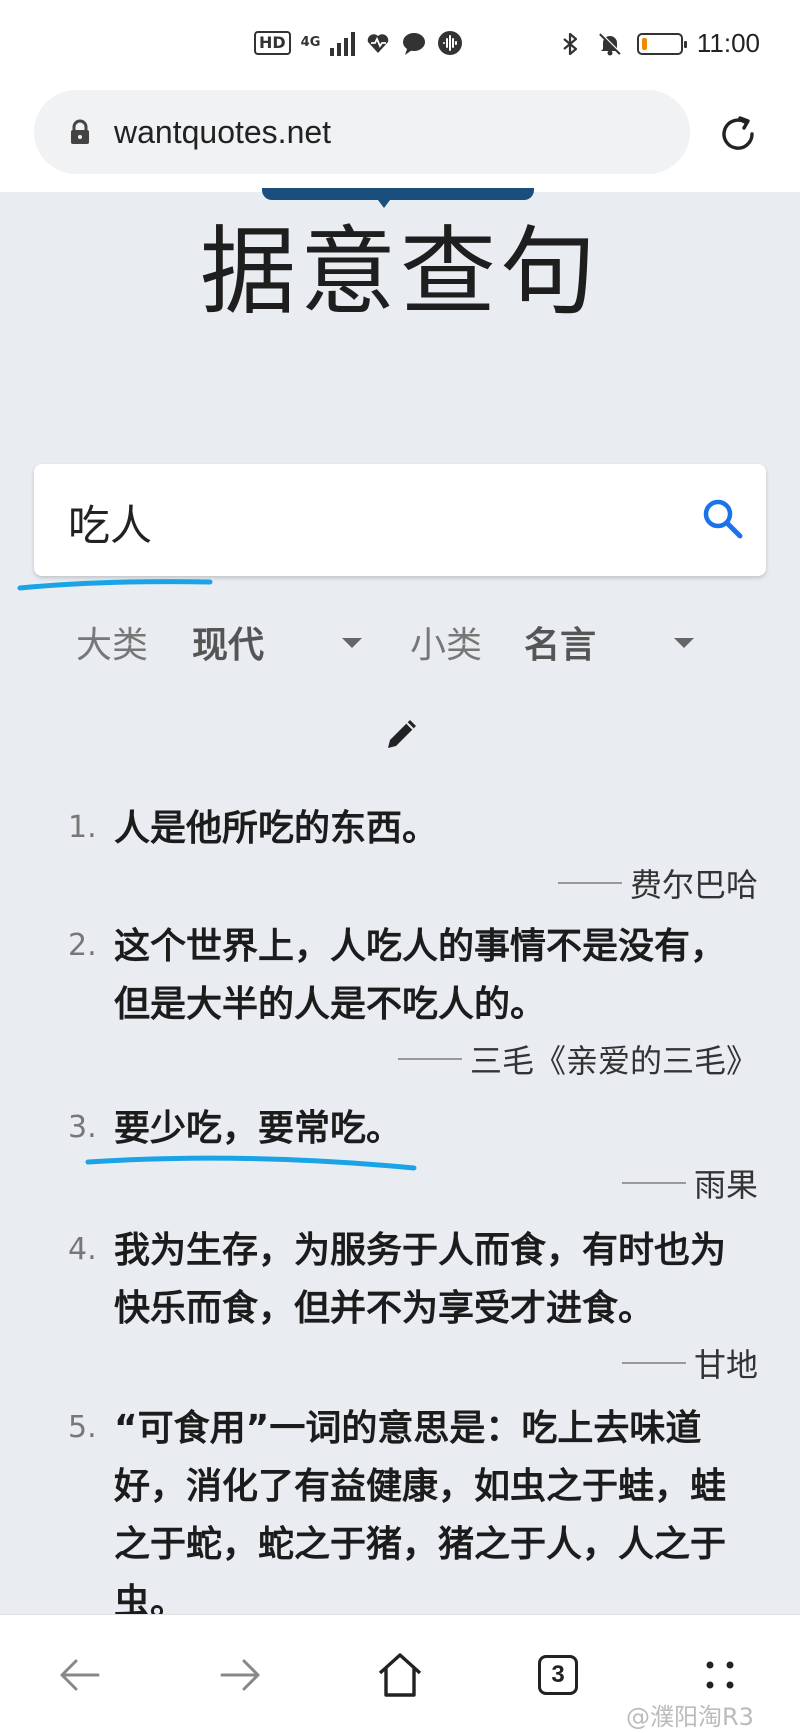  I want to click on browser-toolbar: wantquotes.net, so click(400, 140).